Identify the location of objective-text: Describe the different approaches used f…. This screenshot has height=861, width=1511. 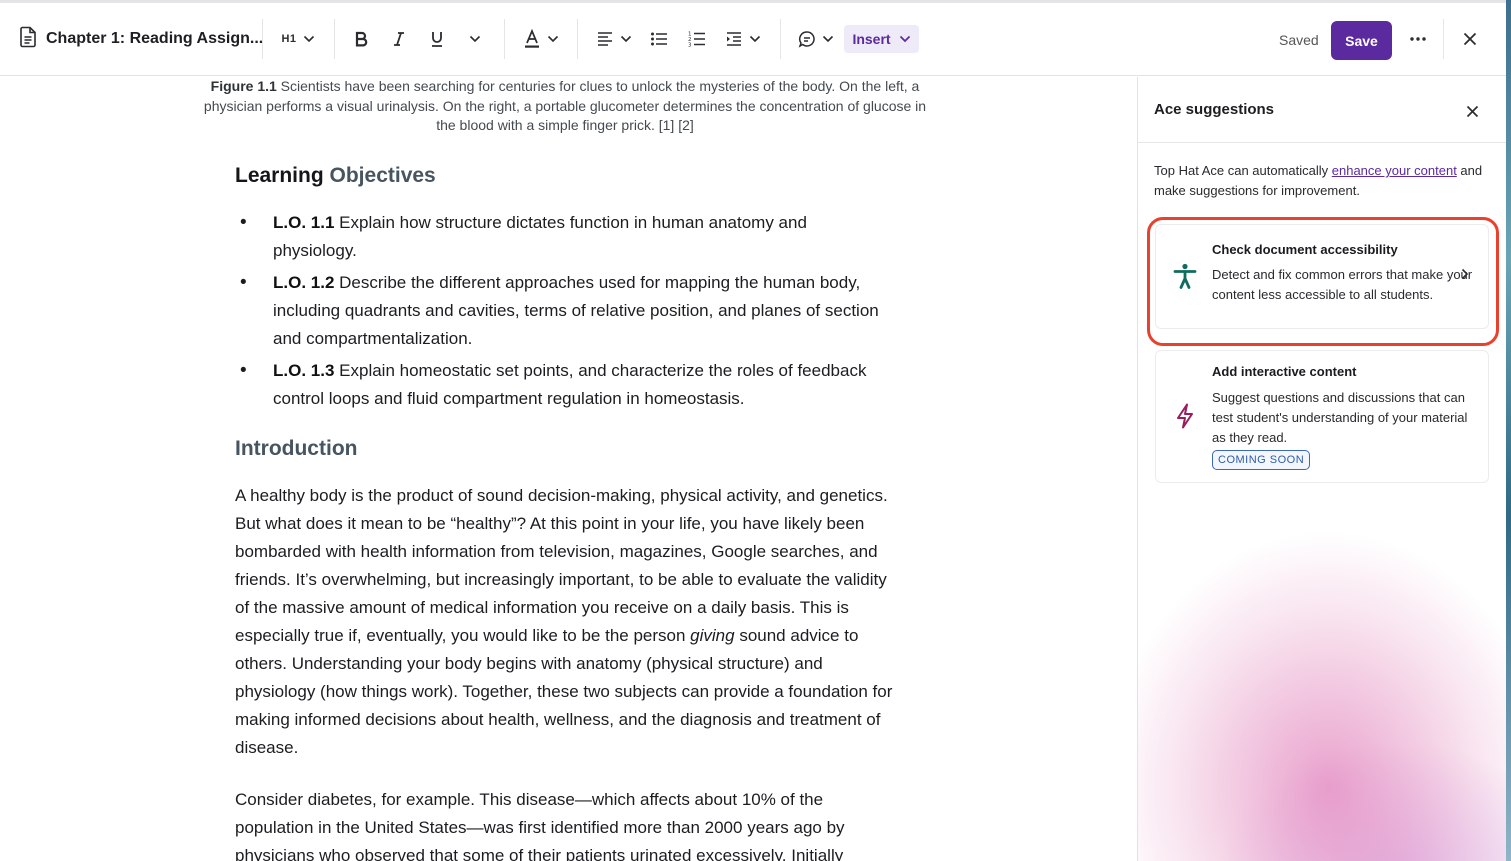
(576, 310).